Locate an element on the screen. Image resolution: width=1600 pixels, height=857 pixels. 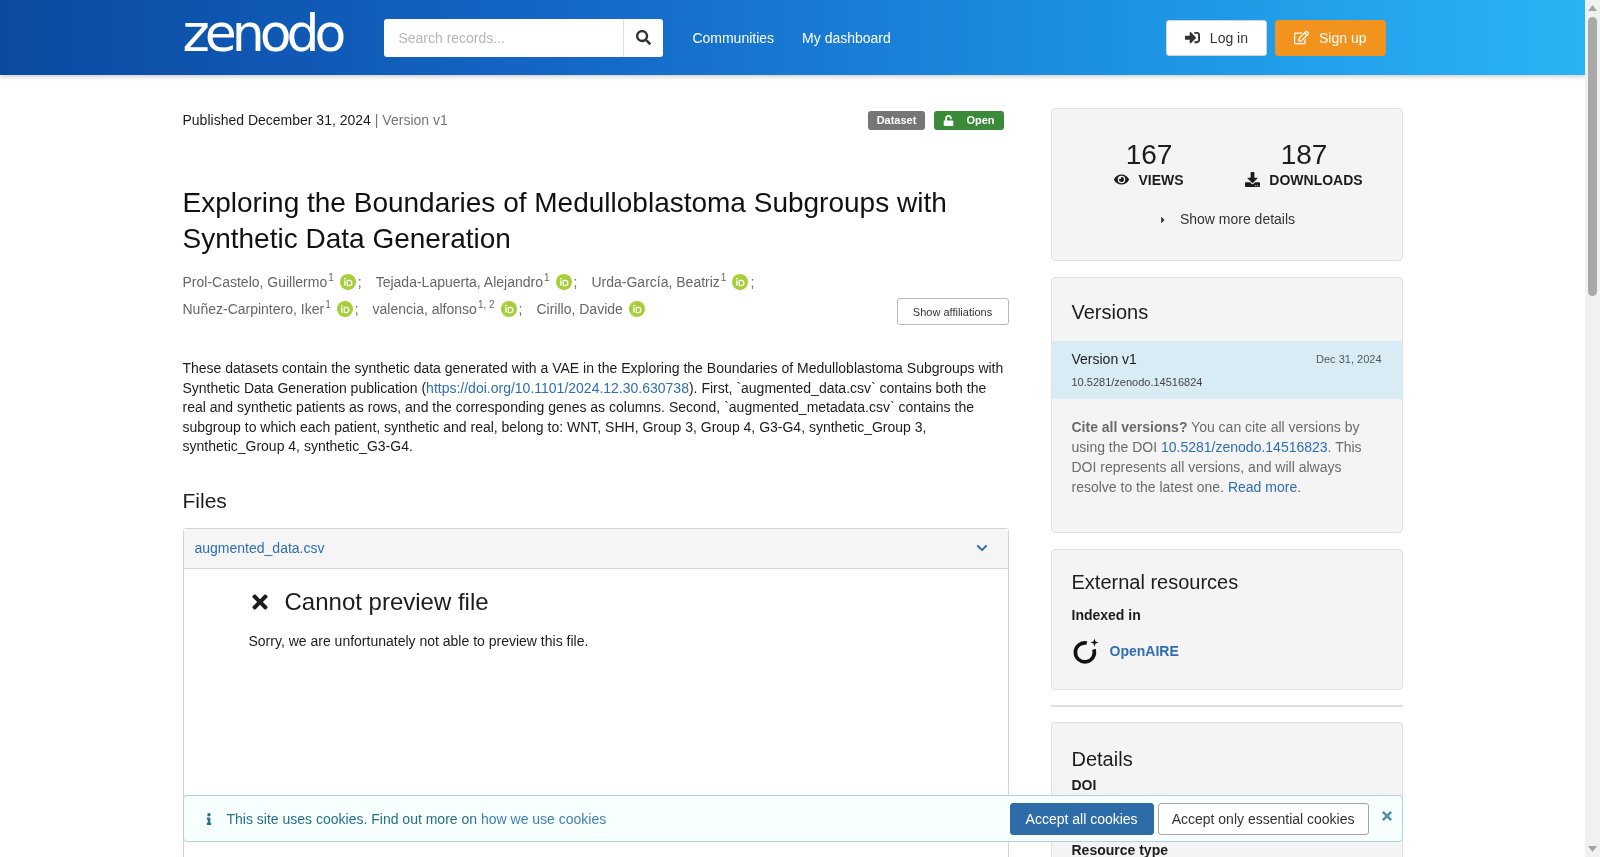
description-text: These datasets contain the synthetic data generated with a VAE in the Exploring the Boundaries of Medulloblastoma Subgroups with Synthetic Data Generation publication (https://doi.org/10.1101/2024.12.30.630738). First, `augmented_data.csv` contains both the real and synthetic patients as rows, and the corresponding genes as columns. Second, `augmented_metadata.csv` contains the subgroup to which each patient, synthetic and real, belong to: WNT, SHH, Group 3, Group 4, G3-G4, synthetic_Group 3, synthetic_Group 4, synthetic_G3-G4. is located at coordinates (593, 408).